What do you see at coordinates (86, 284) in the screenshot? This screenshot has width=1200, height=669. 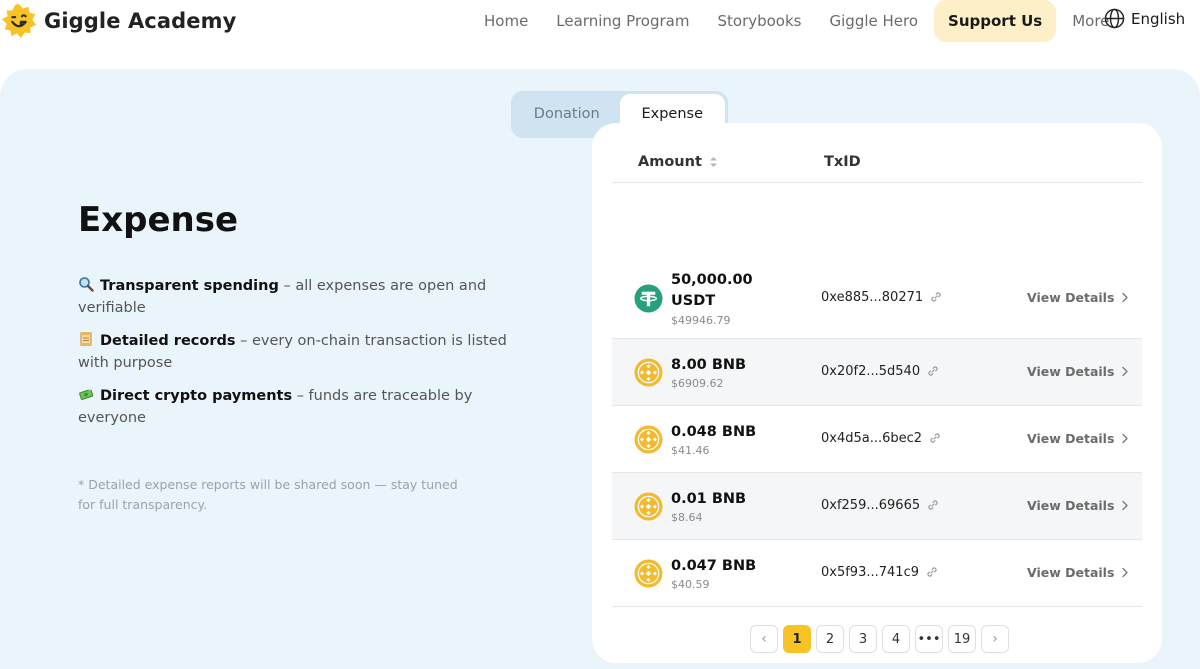 I see `magnifying-glass-icon` at bounding box center [86, 284].